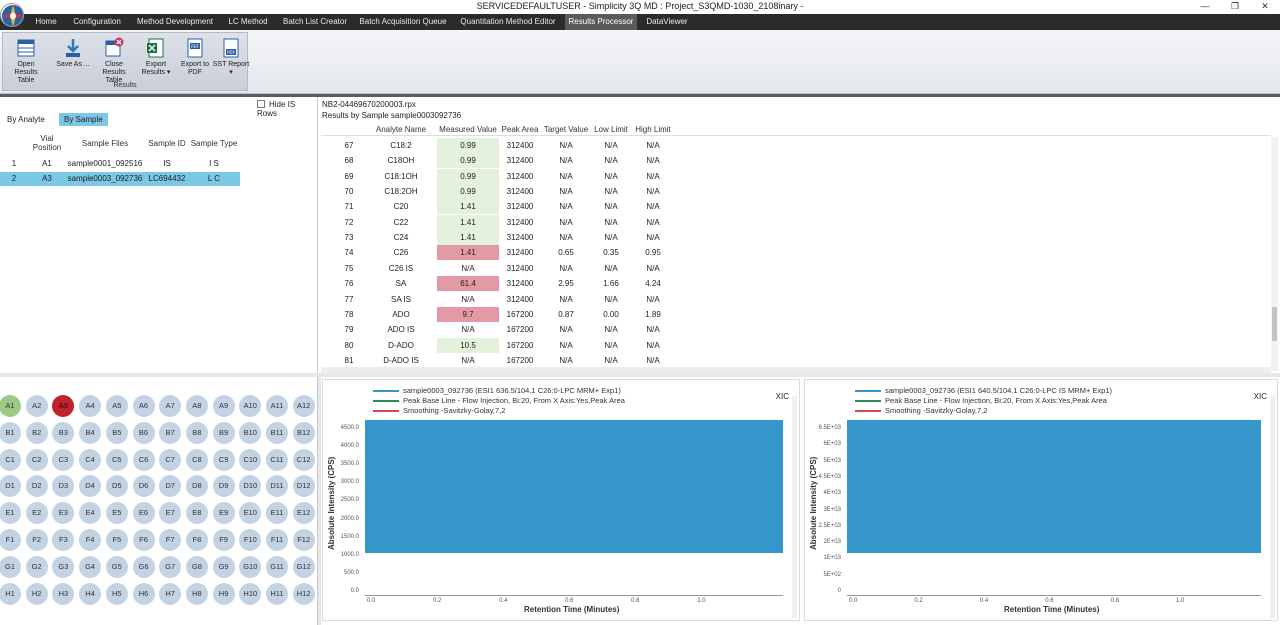 The image size is (1280, 625). Describe the element at coordinates (143, 459) in the screenshot. I see `well-c6: C6` at that location.